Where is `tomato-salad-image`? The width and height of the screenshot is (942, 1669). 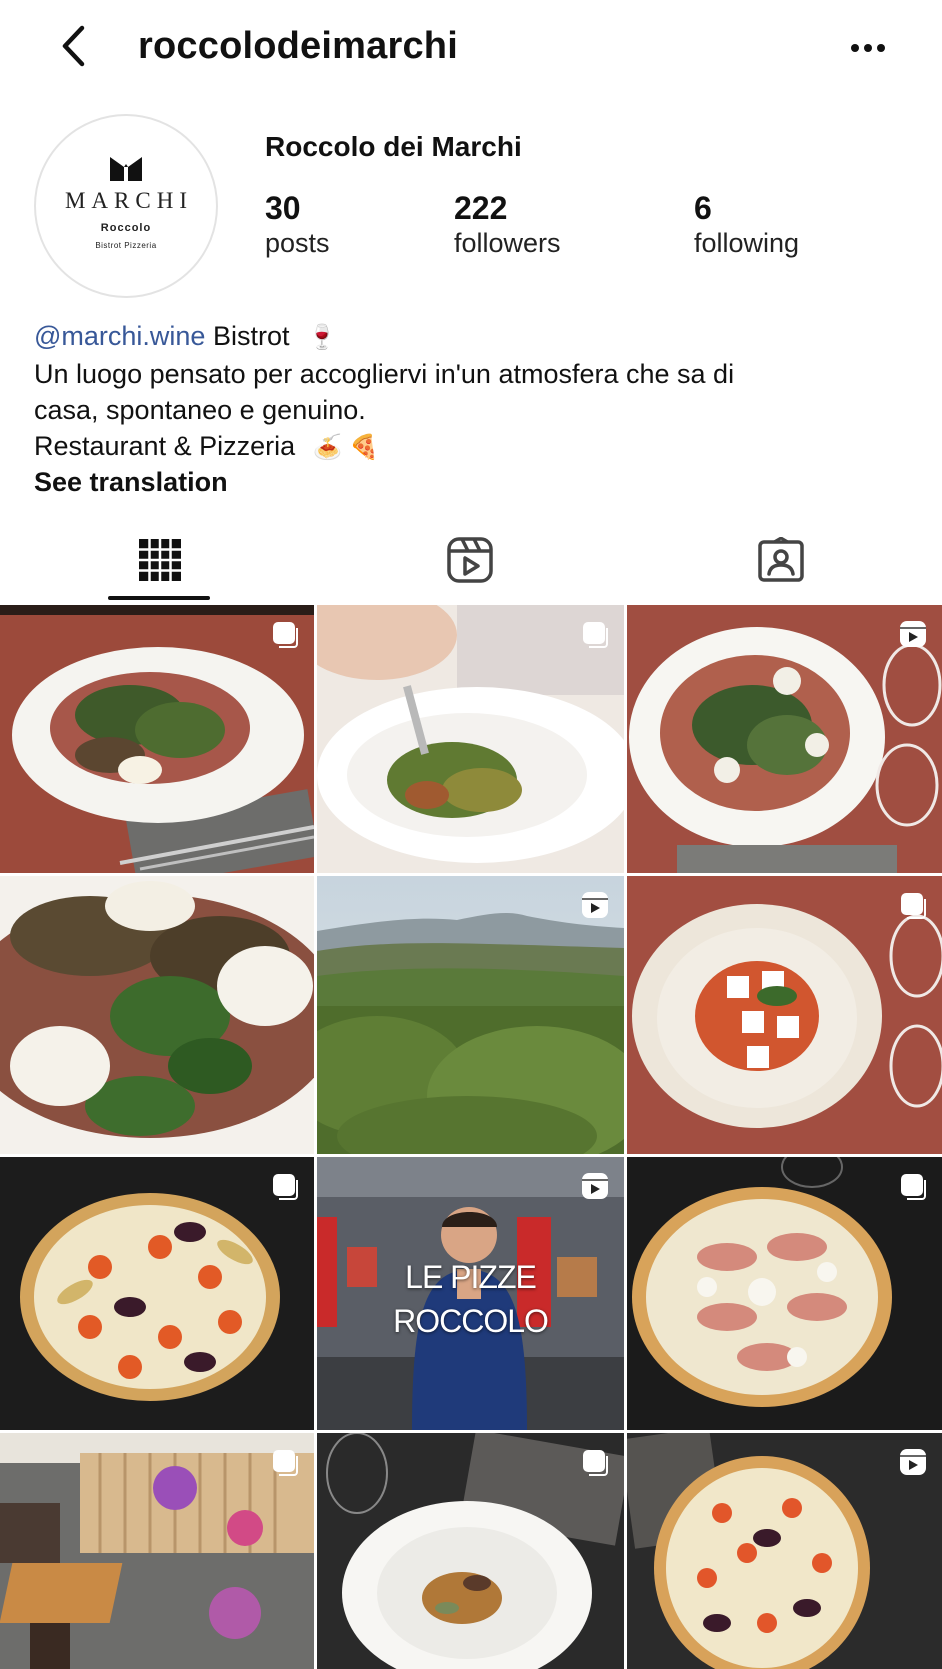
tomato-salad-image is located at coordinates (784, 1015).